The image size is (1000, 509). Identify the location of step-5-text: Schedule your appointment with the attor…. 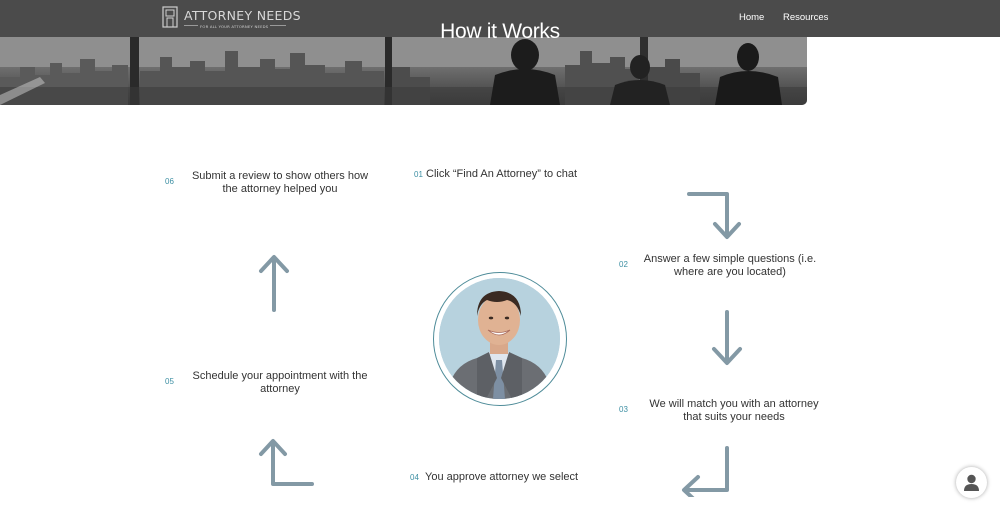
(280, 383).